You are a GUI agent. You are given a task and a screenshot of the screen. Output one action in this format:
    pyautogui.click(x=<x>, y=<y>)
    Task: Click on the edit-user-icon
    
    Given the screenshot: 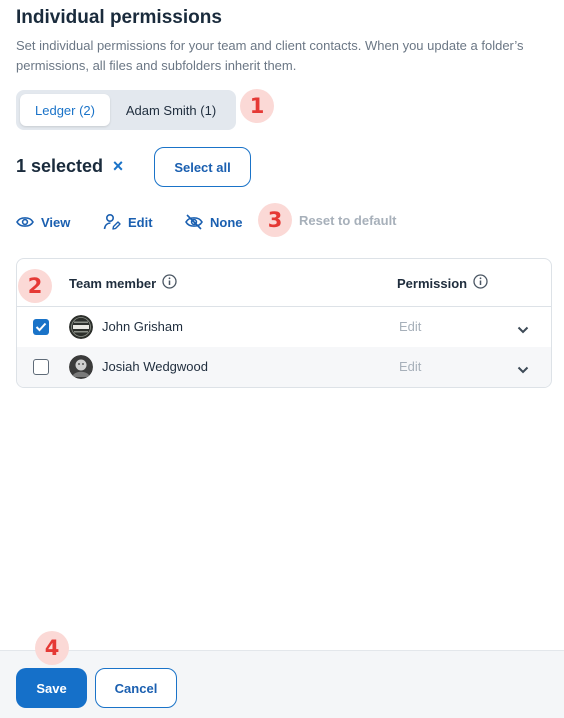 What is the action you would take?
    pyautogui.click(x=112, y=222)
    